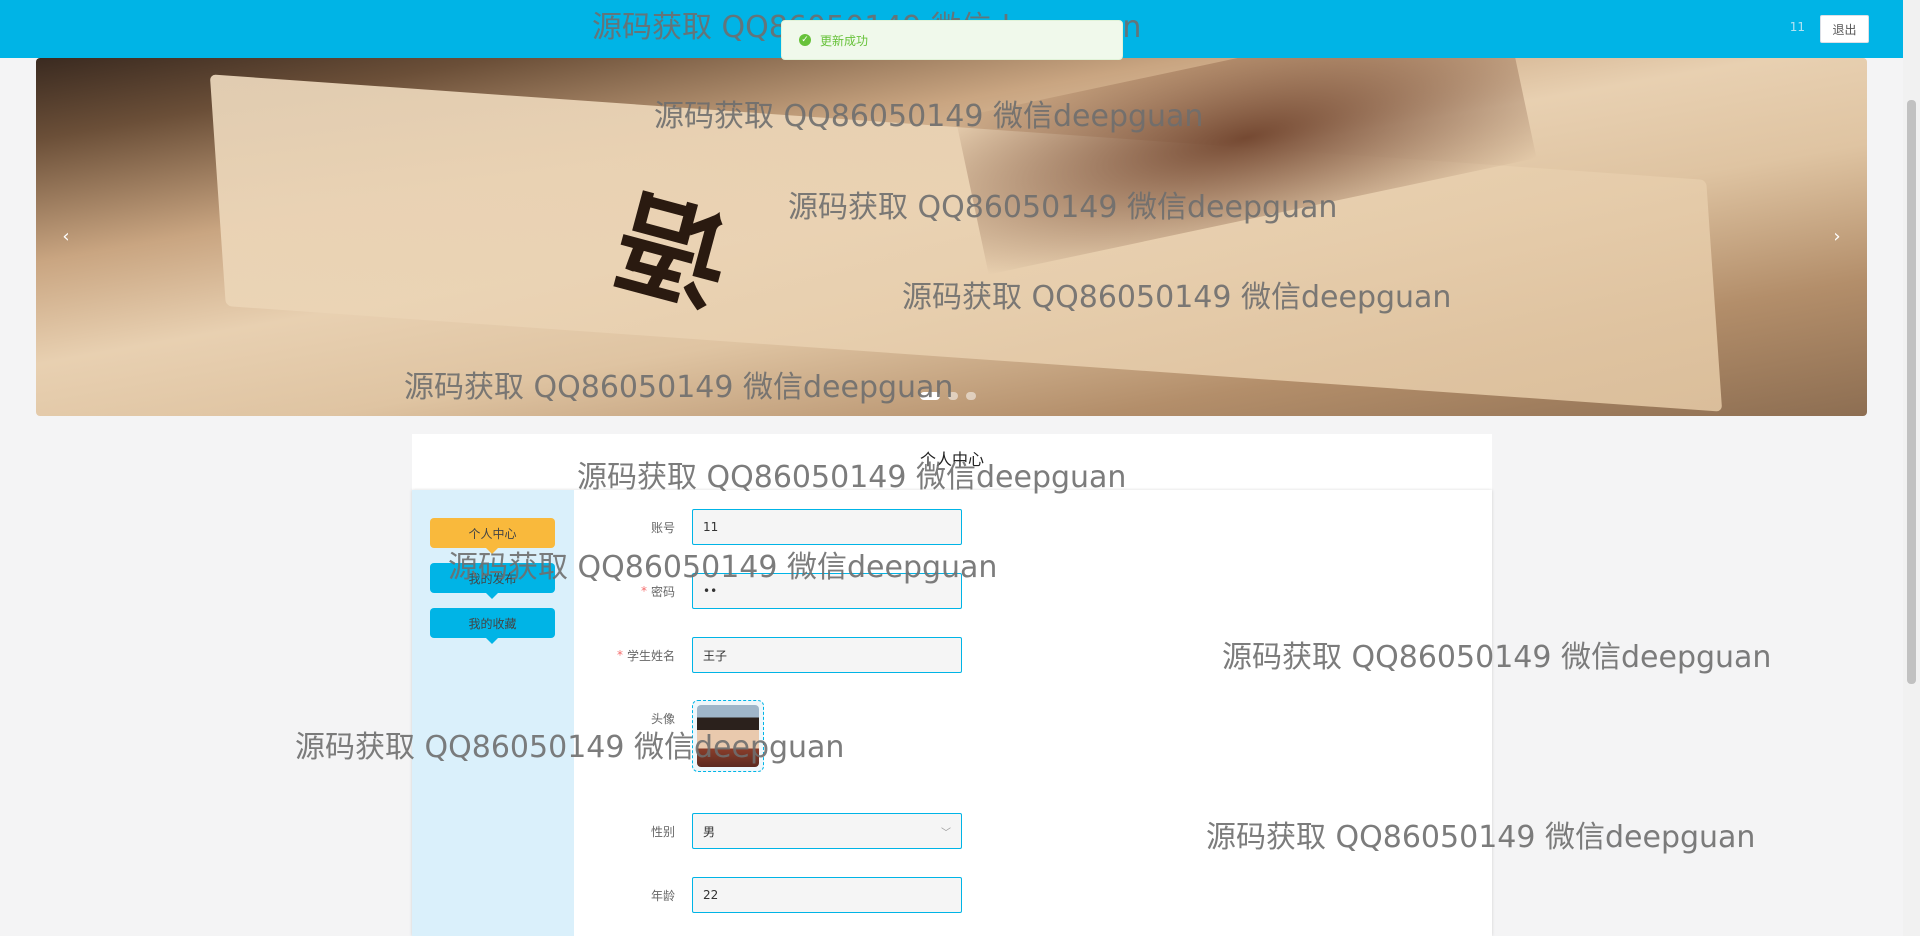  I want to click on page-header: 个人中心, so click(952, 462).